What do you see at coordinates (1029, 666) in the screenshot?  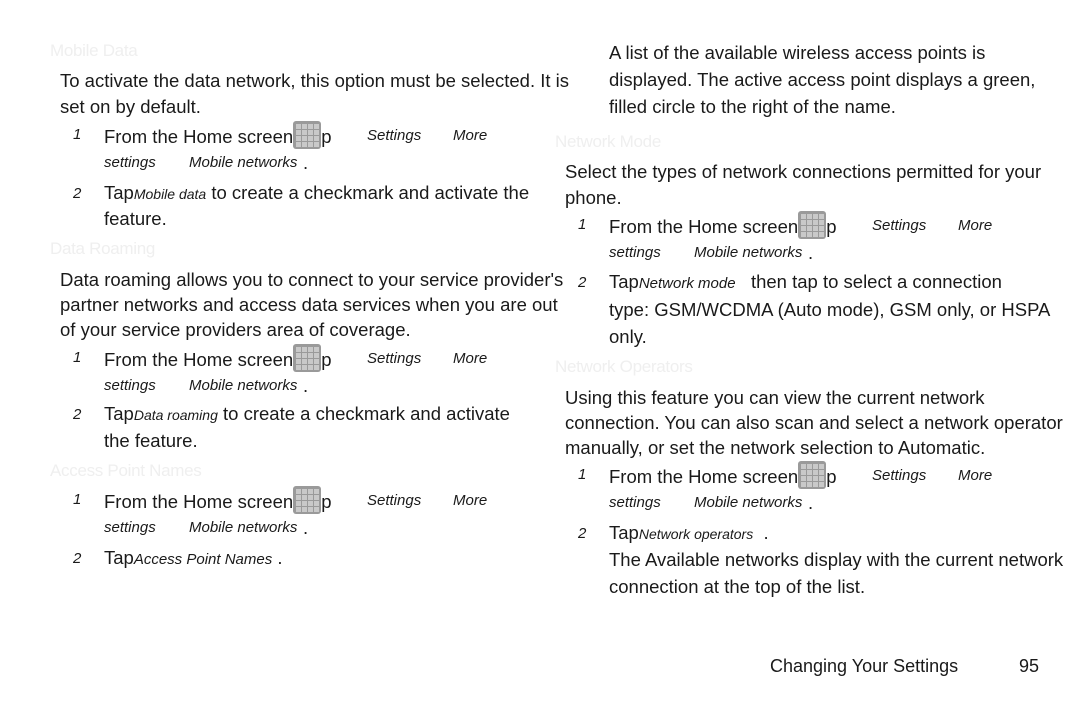 I see `page-number: 95` at bounding box center [1029, 666].